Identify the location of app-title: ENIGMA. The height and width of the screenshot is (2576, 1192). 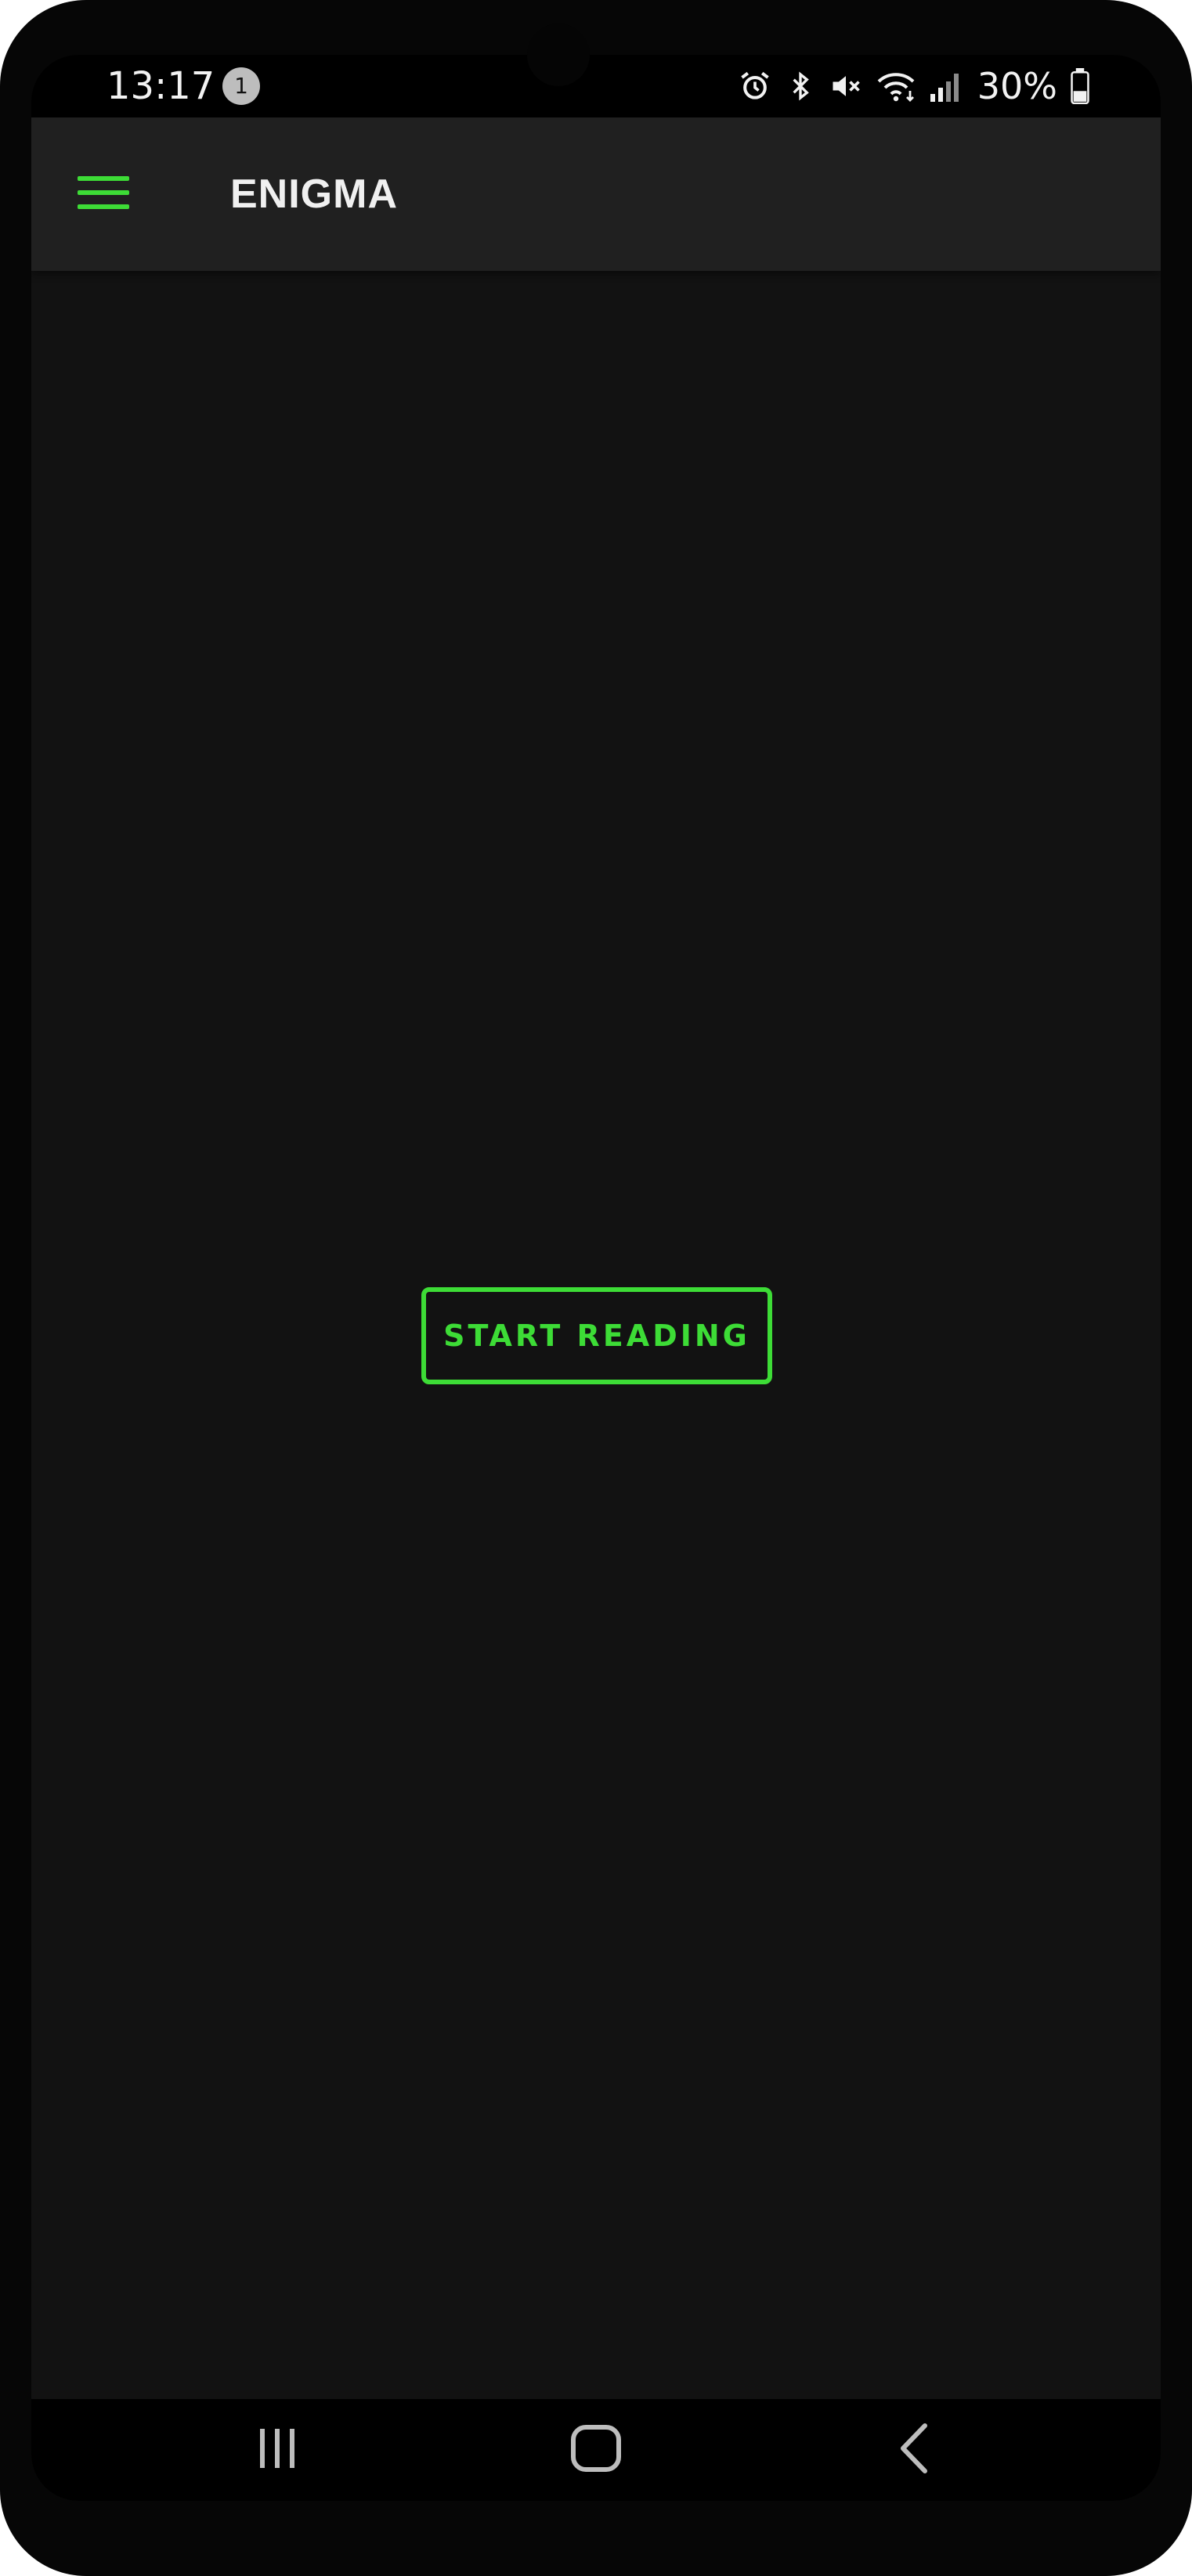
(314, 194).